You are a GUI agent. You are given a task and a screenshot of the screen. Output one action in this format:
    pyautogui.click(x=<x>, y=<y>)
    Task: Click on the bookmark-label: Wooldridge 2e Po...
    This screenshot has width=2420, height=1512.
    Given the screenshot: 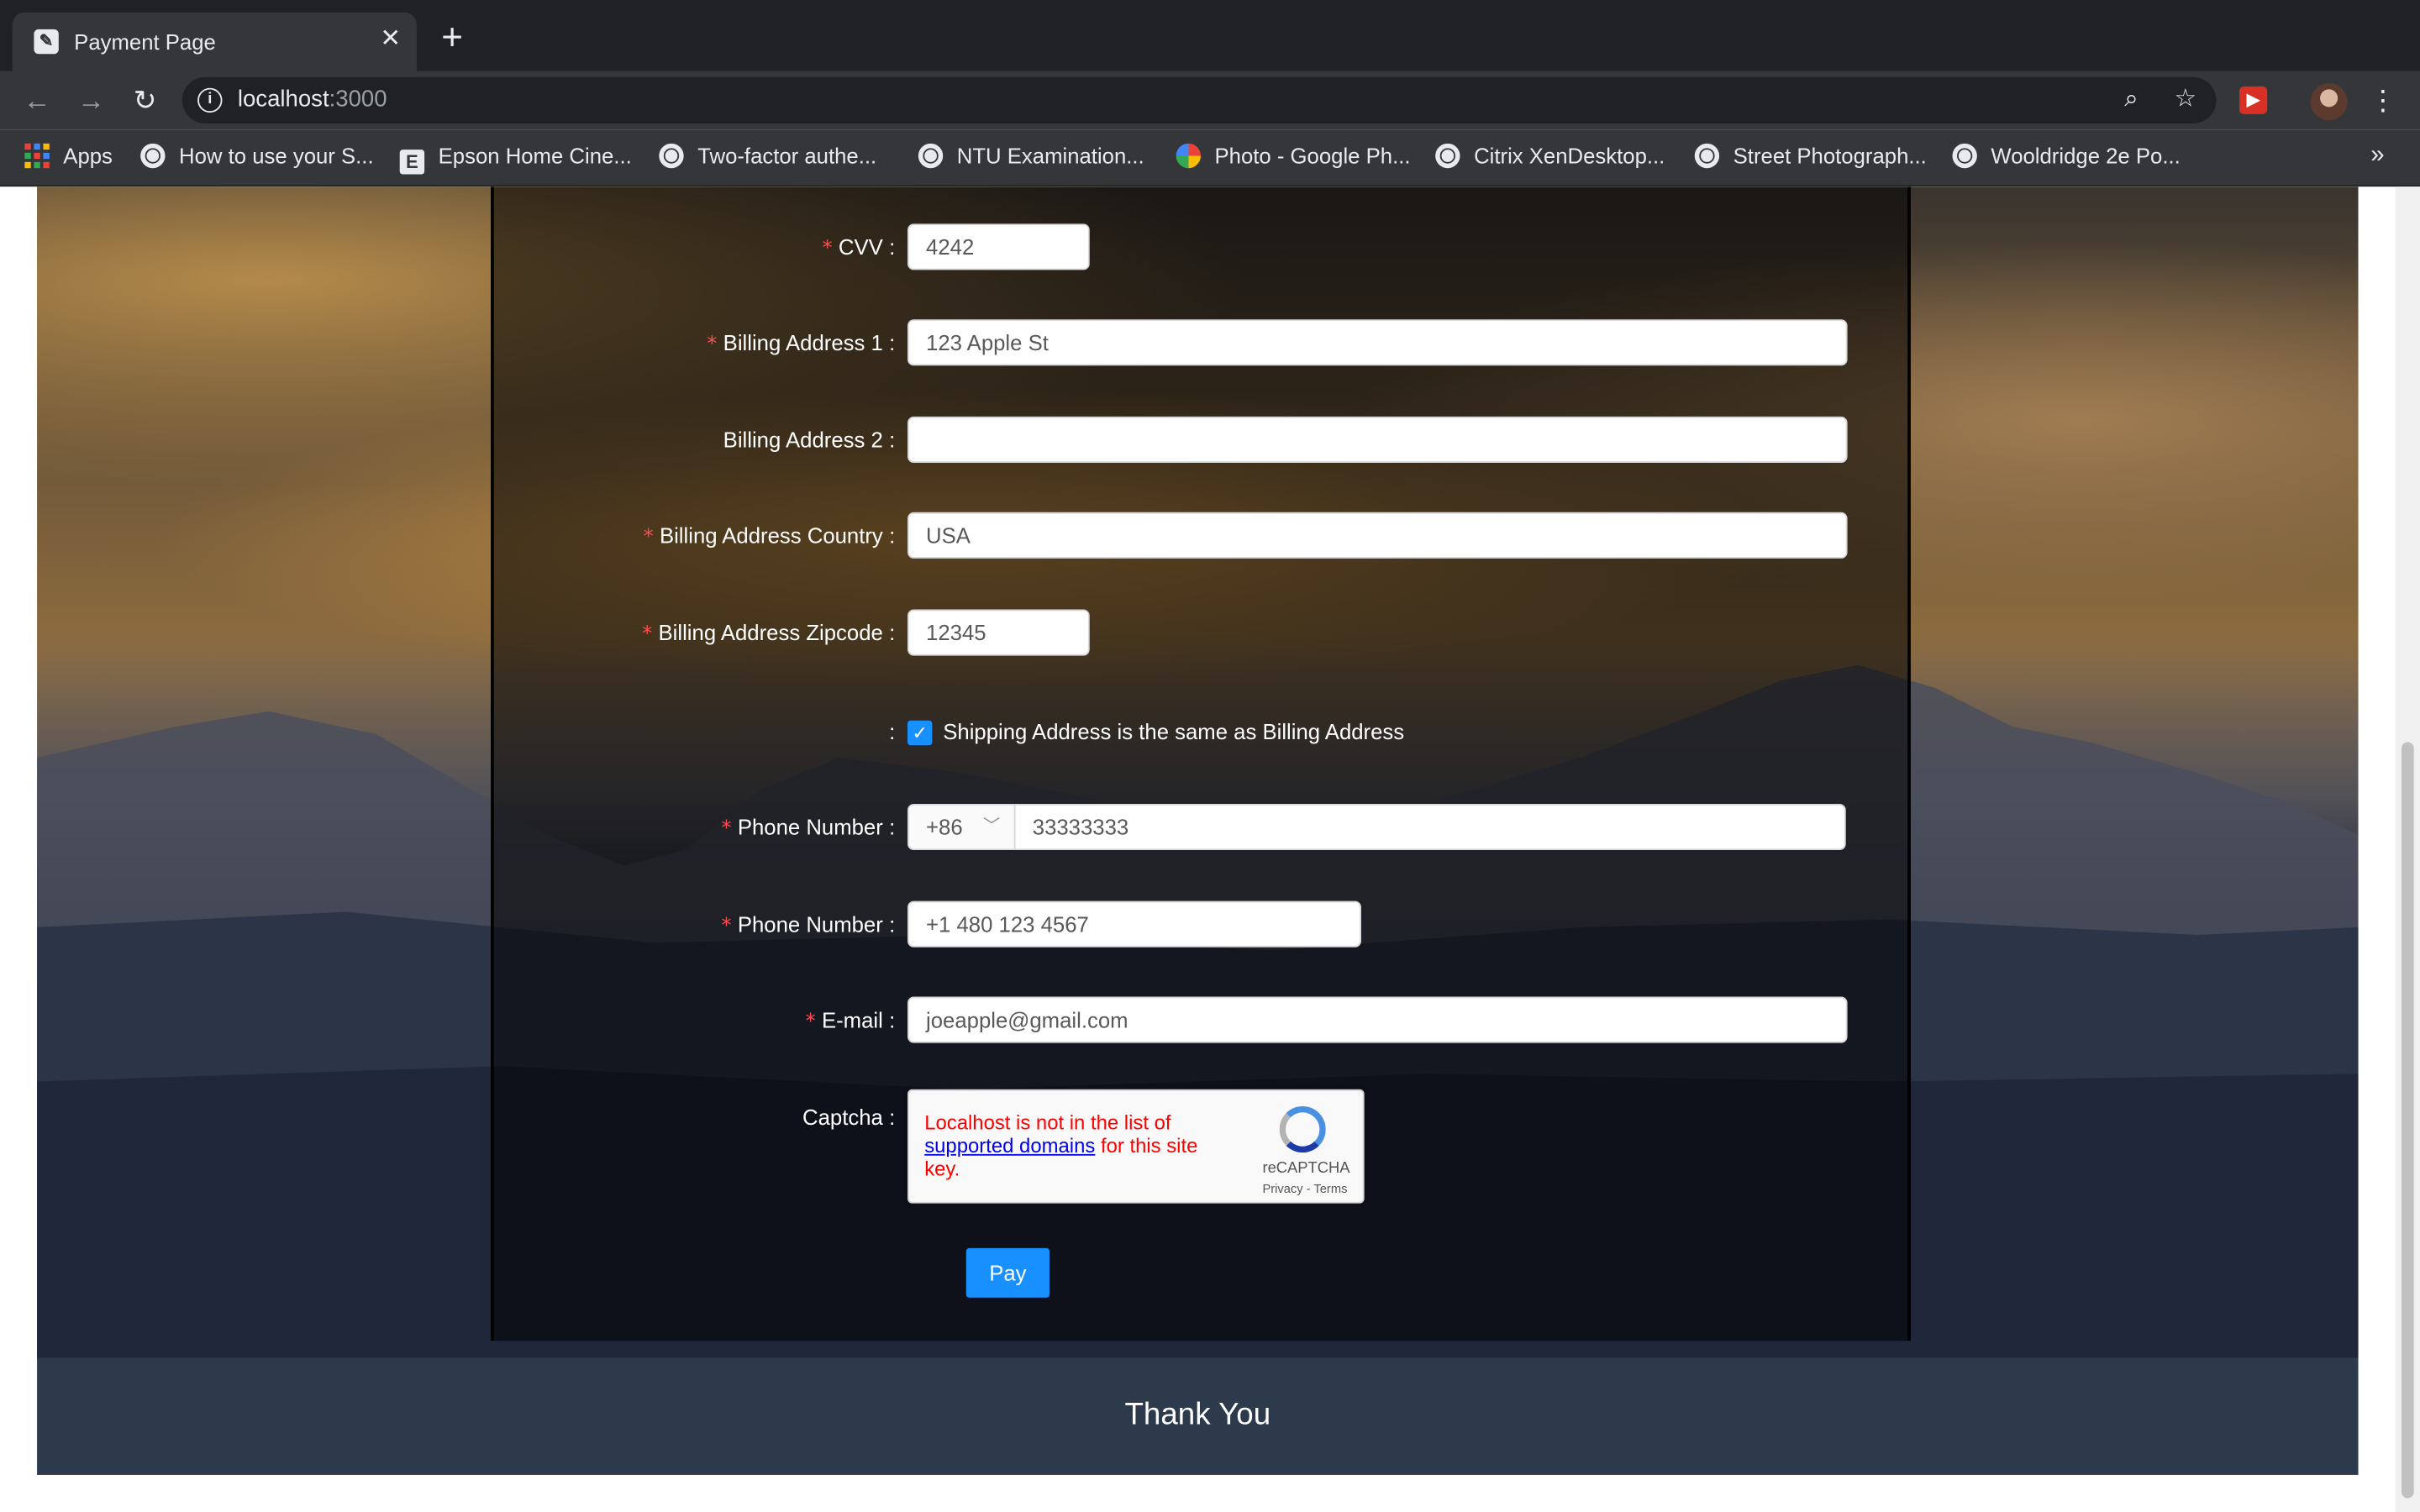 What is the action you would take?
    pyautogui.click(x=2086, y=156)
    